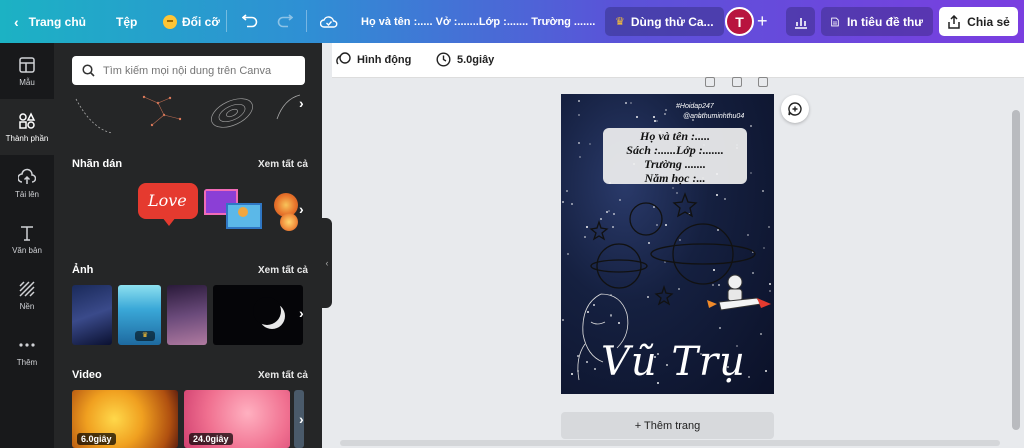 The width and height of the screenshot is (1024, 448). I want to click on plus-icon: +, so click(762, 21).